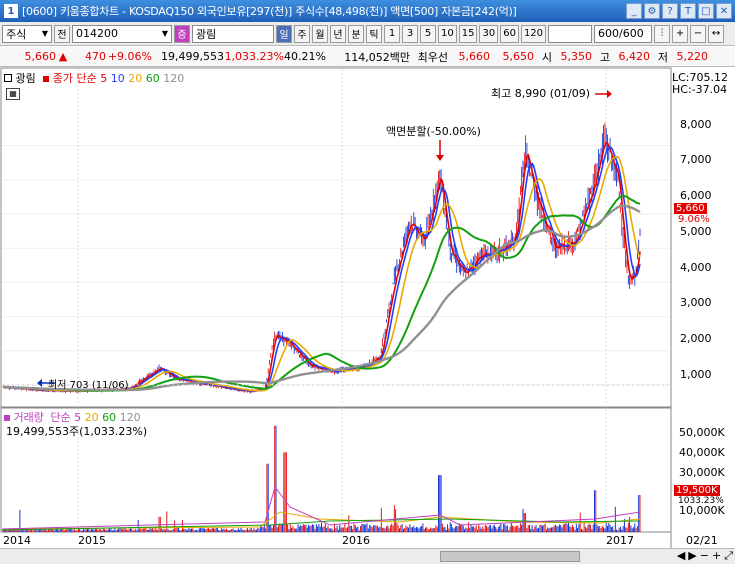 The image size is (735, 564). I want to click on grid-icon: ▦, so click(13, 94).